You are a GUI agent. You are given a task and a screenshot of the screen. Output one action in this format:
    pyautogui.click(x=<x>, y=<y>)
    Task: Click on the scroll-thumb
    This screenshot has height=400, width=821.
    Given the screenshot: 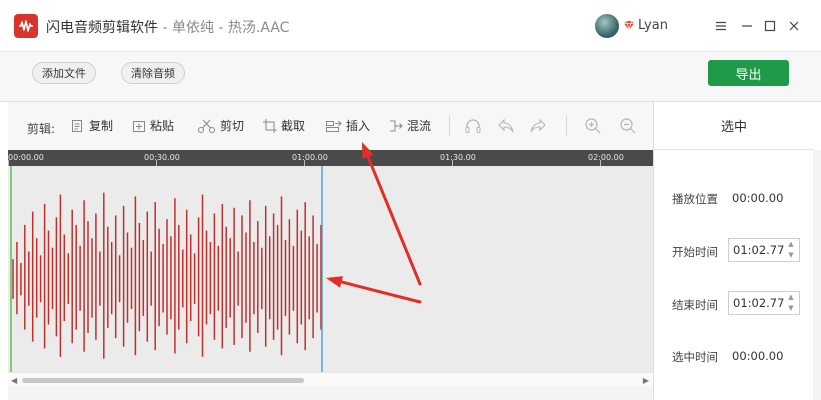 What is the action you would take?
    pyautogui.click(x=163, y=380)
    